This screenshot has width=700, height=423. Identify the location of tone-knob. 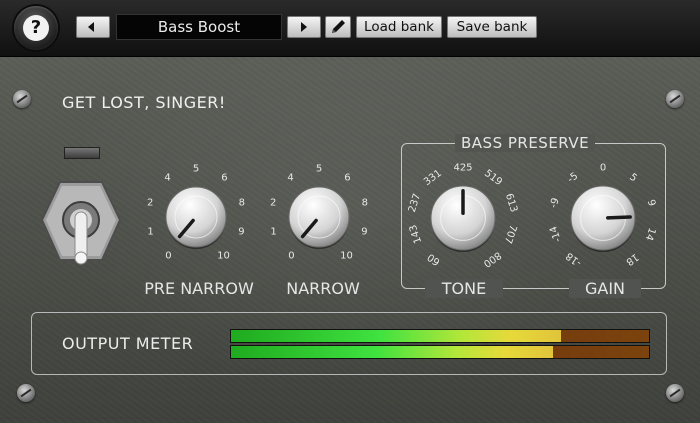
(463, 218).